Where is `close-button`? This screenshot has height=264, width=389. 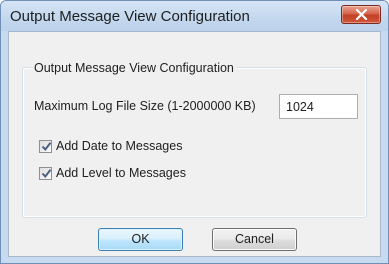 close-button is located at coordinates (361, 14).